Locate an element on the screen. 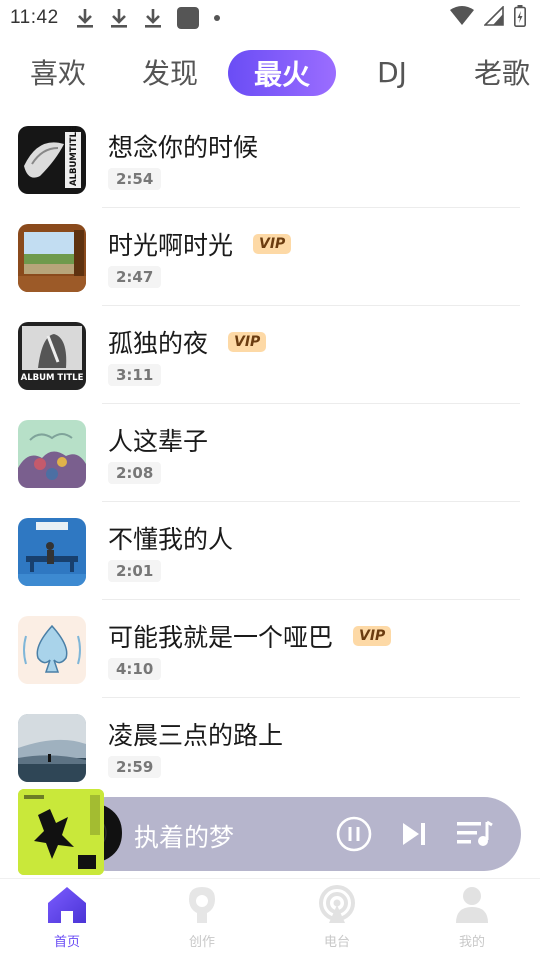 The width and height of the screenshot is (540, 960). song-row: 不懂我的人 2:01 is located at coordinates (270, 551).